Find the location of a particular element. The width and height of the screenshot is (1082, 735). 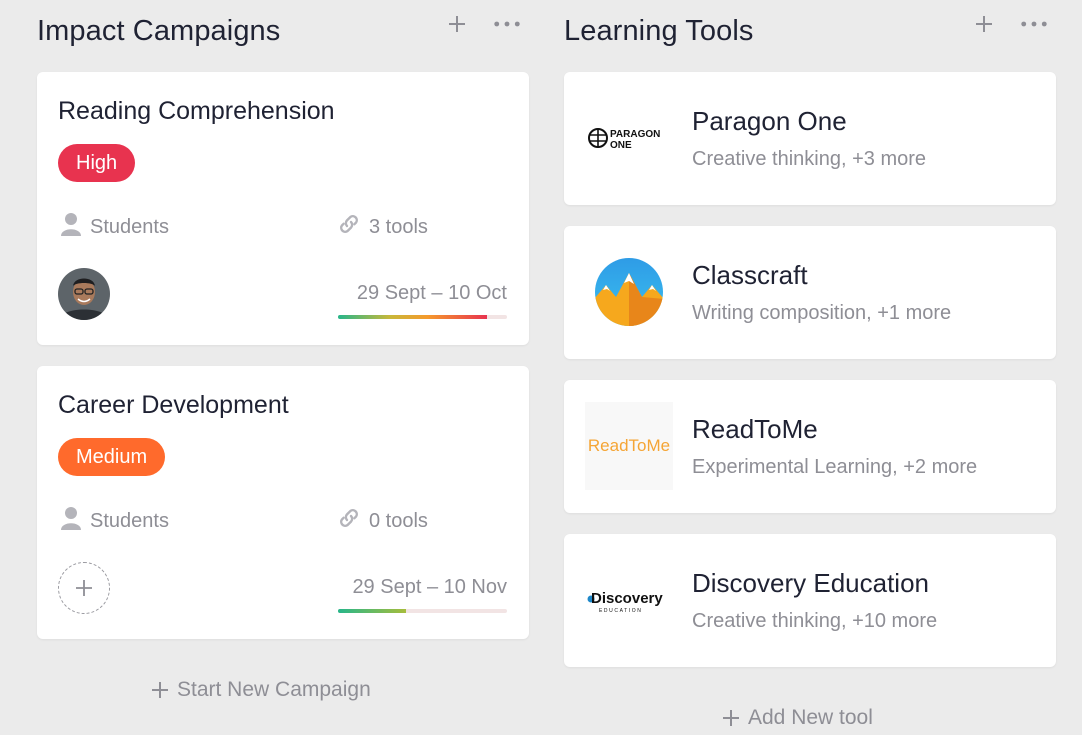

start-new-campaign-label: Start New Campaign is located at coordinates (274, 689).